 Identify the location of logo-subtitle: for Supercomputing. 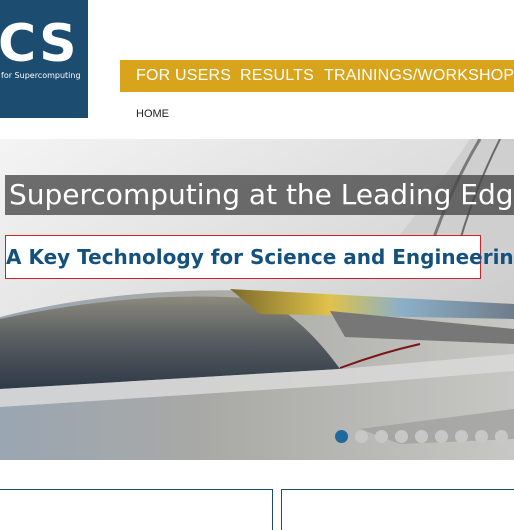
(41, 75).